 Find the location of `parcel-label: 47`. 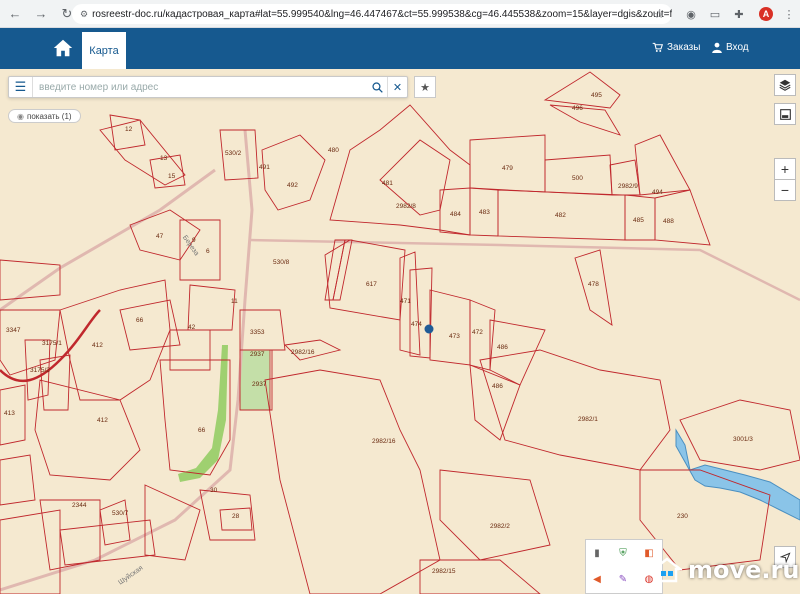

parcel-label: 47 is located at coordinates (160, 236).